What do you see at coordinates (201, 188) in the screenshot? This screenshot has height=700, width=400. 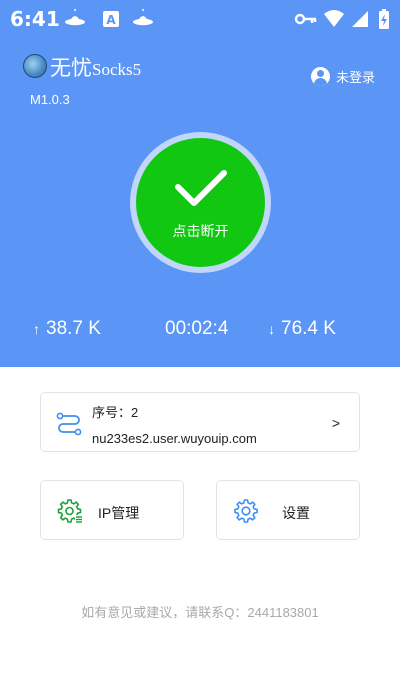 I see `checkmark-icon` at bounding box center [201, 188].